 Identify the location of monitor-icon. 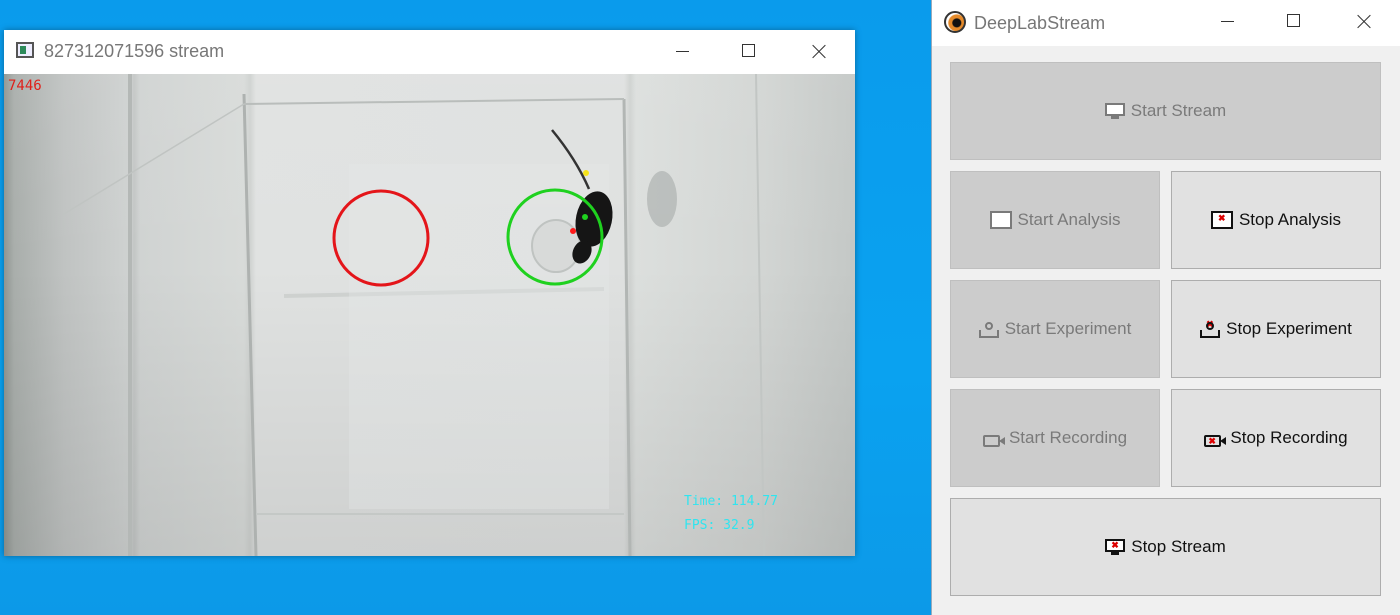
(1114, 111).